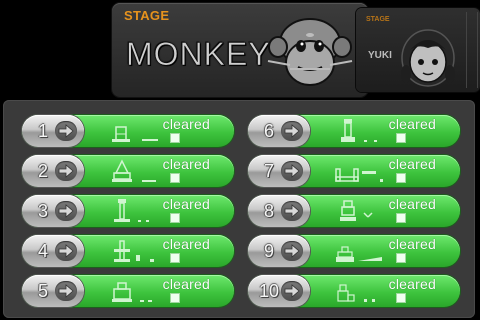 The image size is (480, 320). I want to click on stage-row-9: 9 cleared, so click(354, 251).